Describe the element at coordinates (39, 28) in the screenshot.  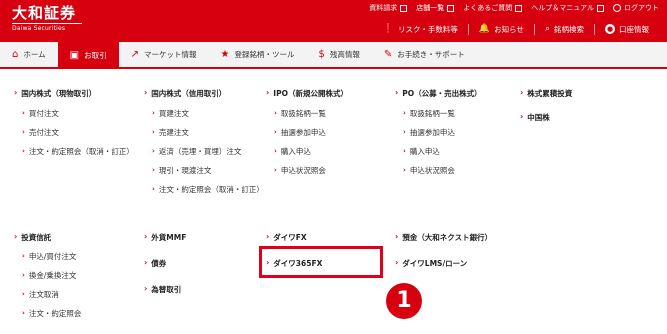
I see `logo-subtext: Daiwa Securities` at that location.